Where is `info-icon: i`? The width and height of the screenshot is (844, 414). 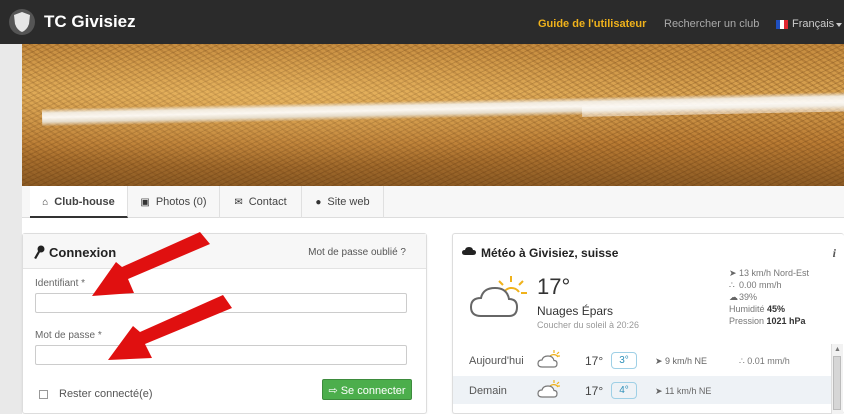 info-icon: i is located at coordinates (834, 253).